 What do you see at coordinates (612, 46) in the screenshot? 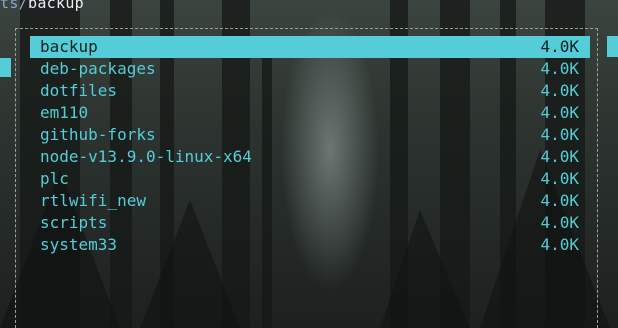
I see `right-pane-cursor-edge` at bounding box center [612, 46].